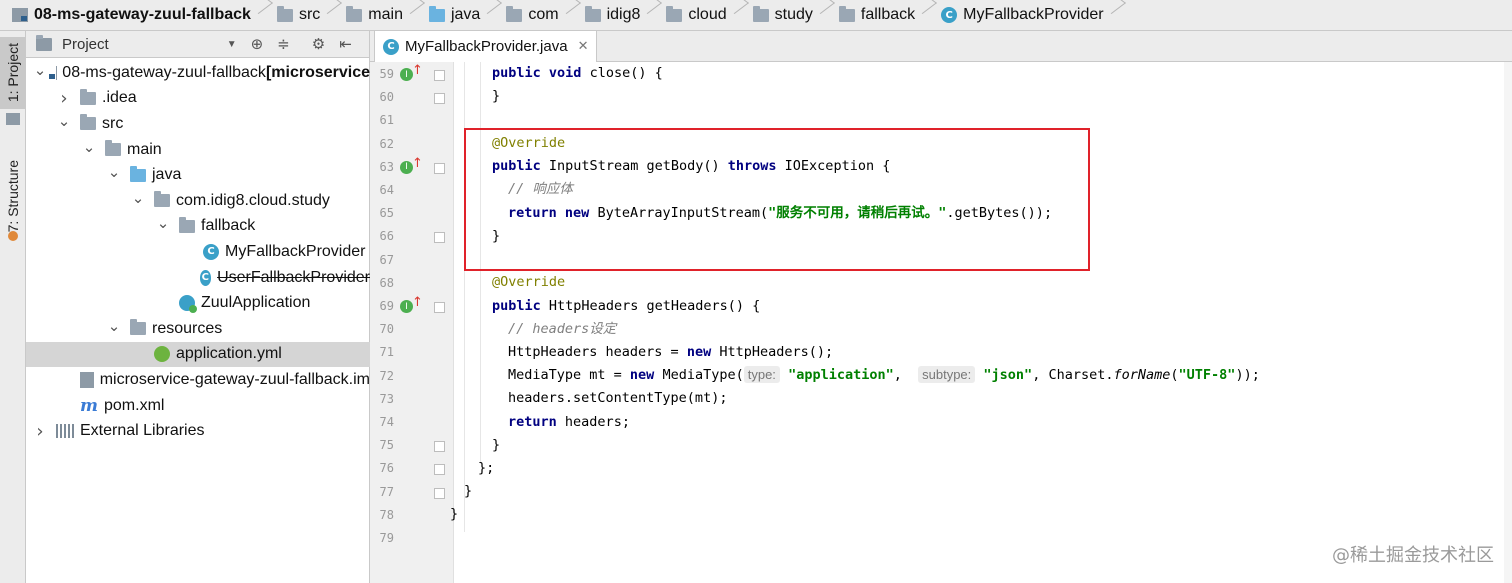 This screenshot has height=583, width=1512. What do you see at coordinates (1022, 15) in the screenshot?
I see `breadcrumb-item-myfallbackprovider: C MyFallbackProvider` at bounding box center [1022, 15].